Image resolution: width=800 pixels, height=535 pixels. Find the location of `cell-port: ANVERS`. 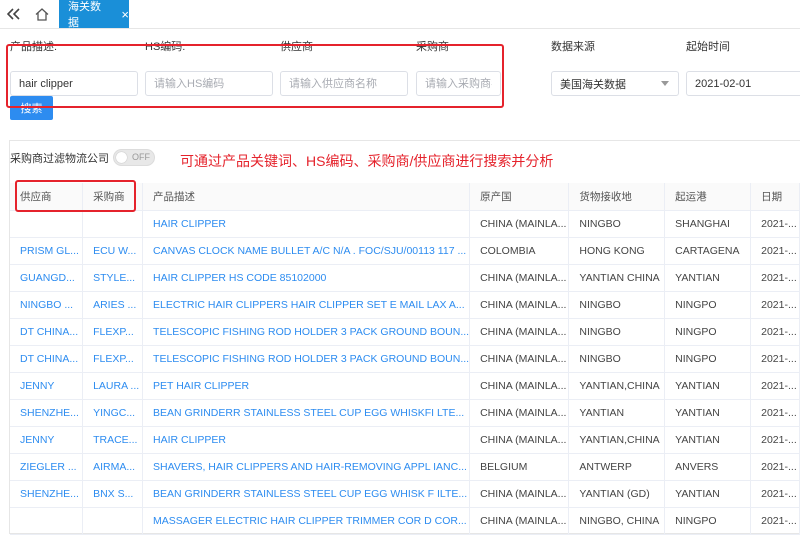

cell-port: ANVERS is located at coordinates (708, 467).